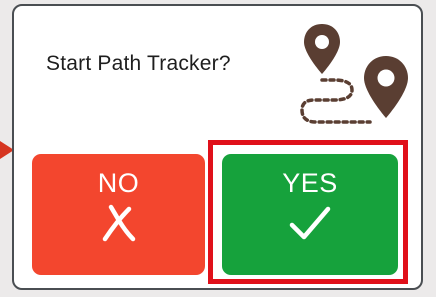 This screenshot has height=297, width=436. What do you see at coordinates (138, 63) in the screenshot?
I see `dialog-prompt: Start Path Tracker?` at bounding box center [138, 63].